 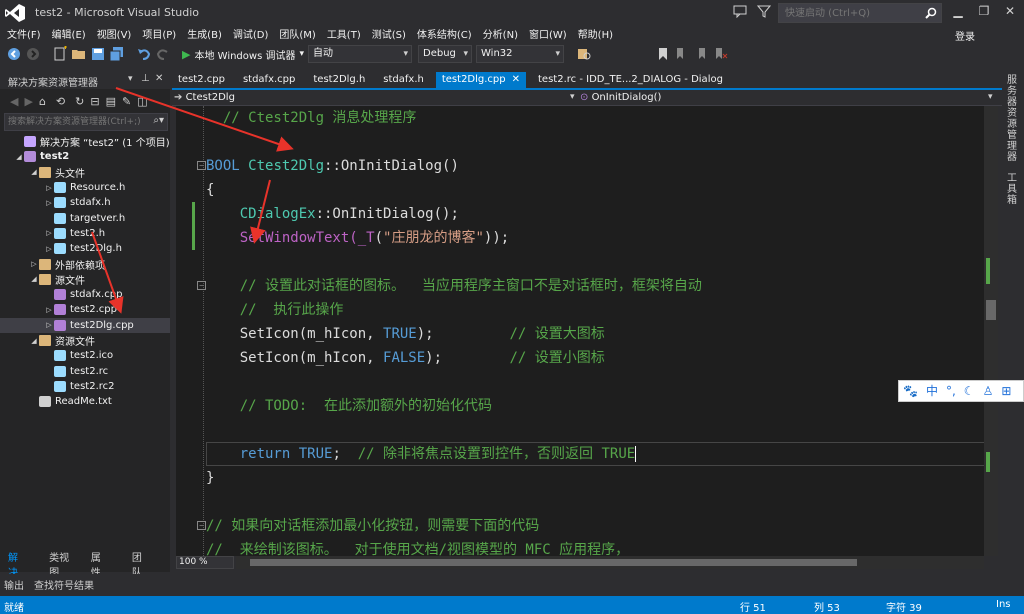 I want to click on tree-item: ◢ 源文件, so click(x=85, y=279).